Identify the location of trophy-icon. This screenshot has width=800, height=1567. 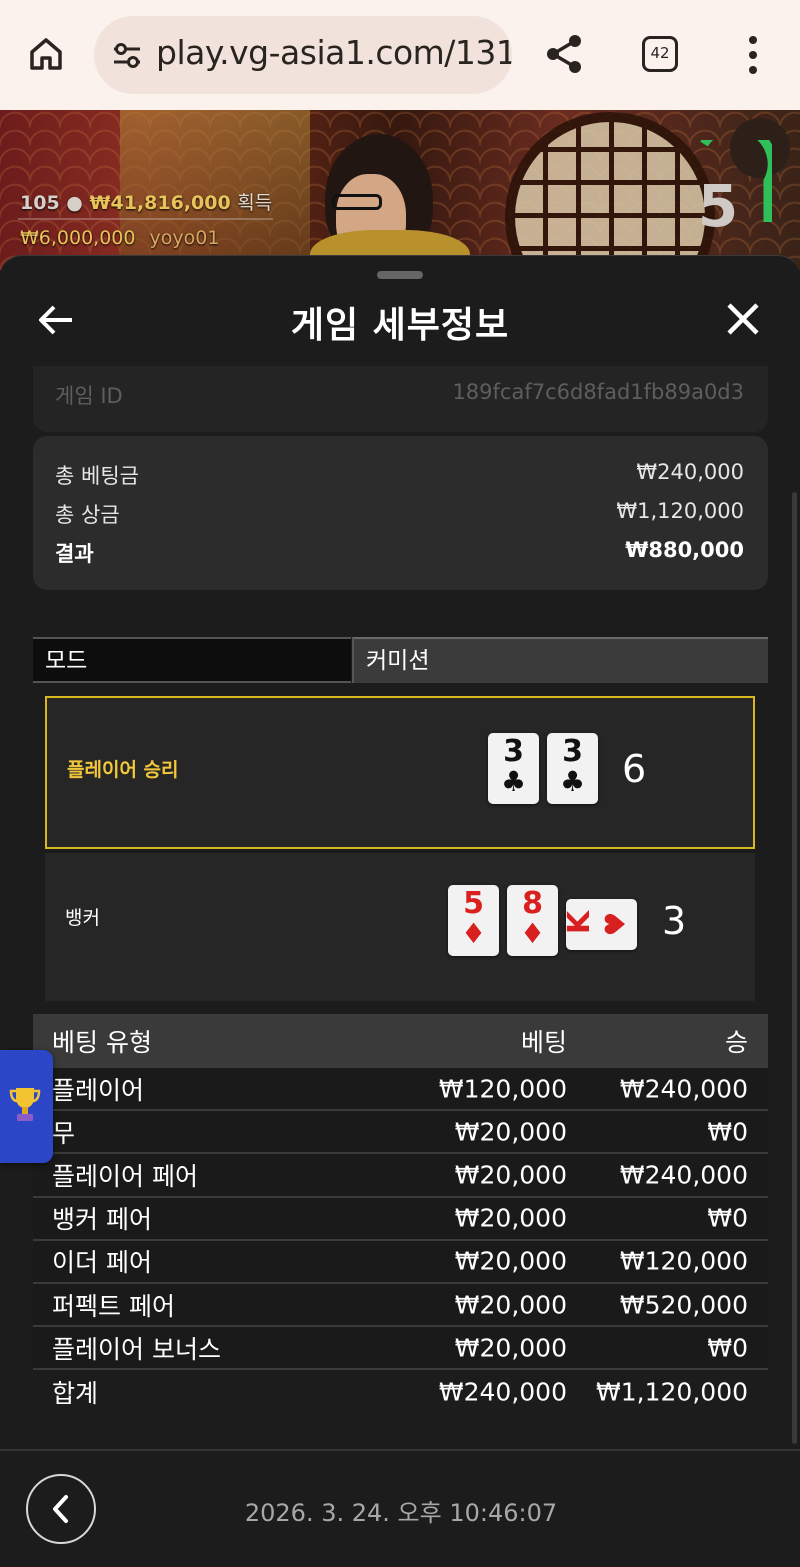
(25, 1104).